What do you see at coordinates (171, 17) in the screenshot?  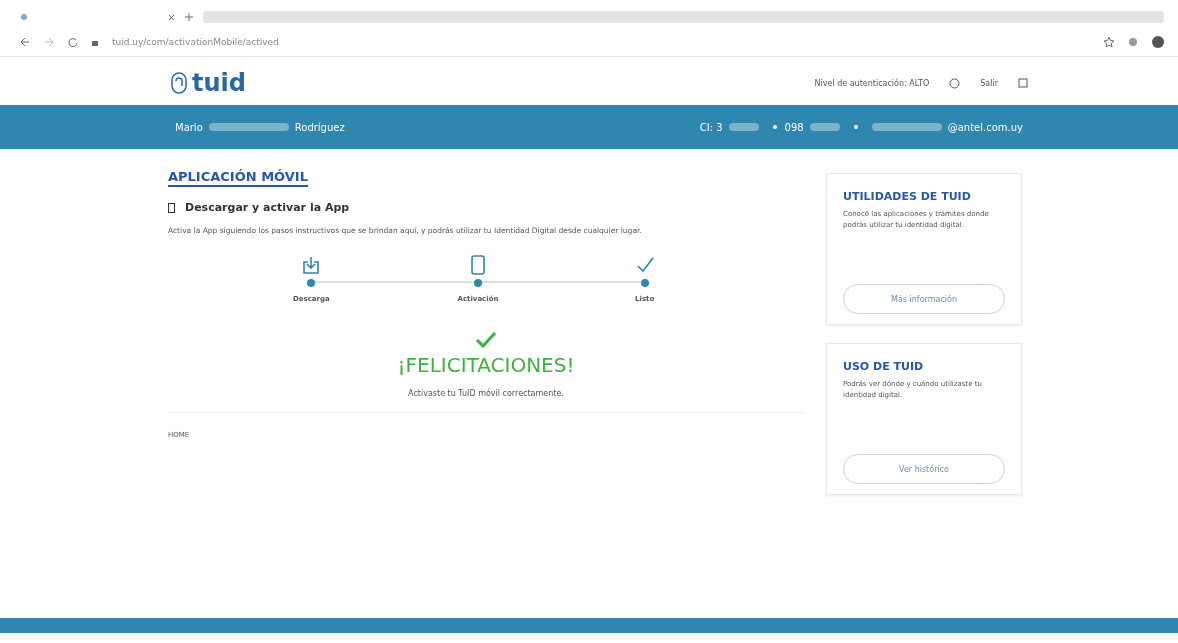 I see `close-icon` at bounding box center [171, 17].